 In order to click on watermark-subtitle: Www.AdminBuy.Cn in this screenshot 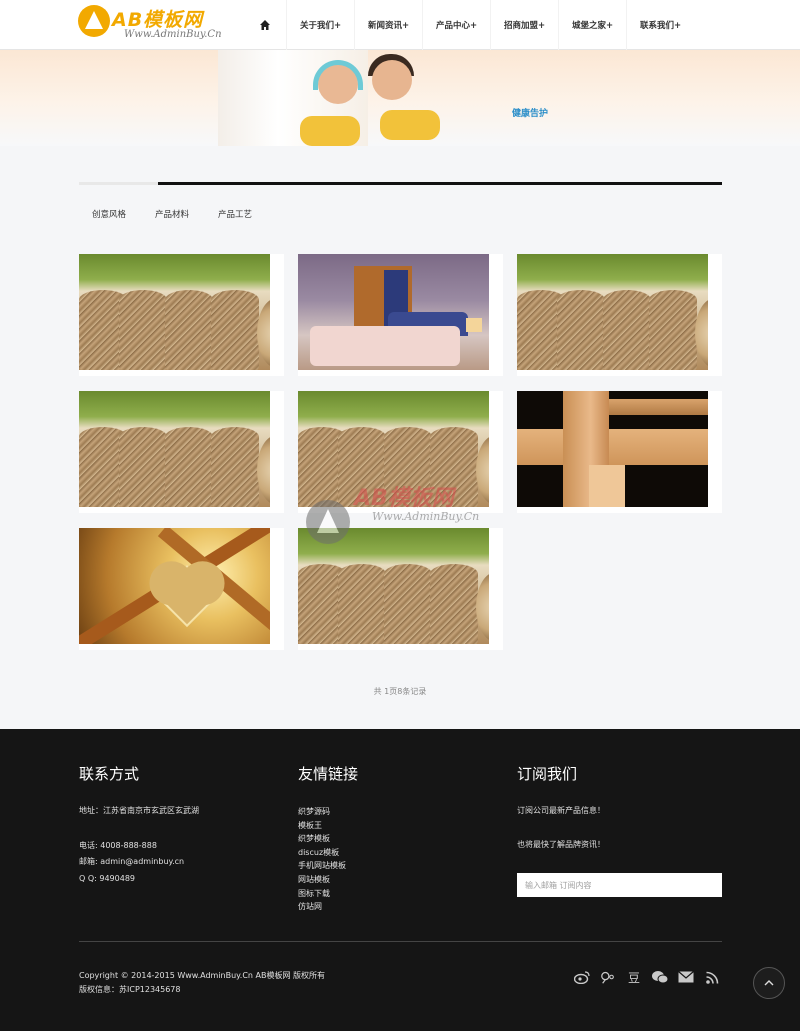, I will do `click(426, 516)`.